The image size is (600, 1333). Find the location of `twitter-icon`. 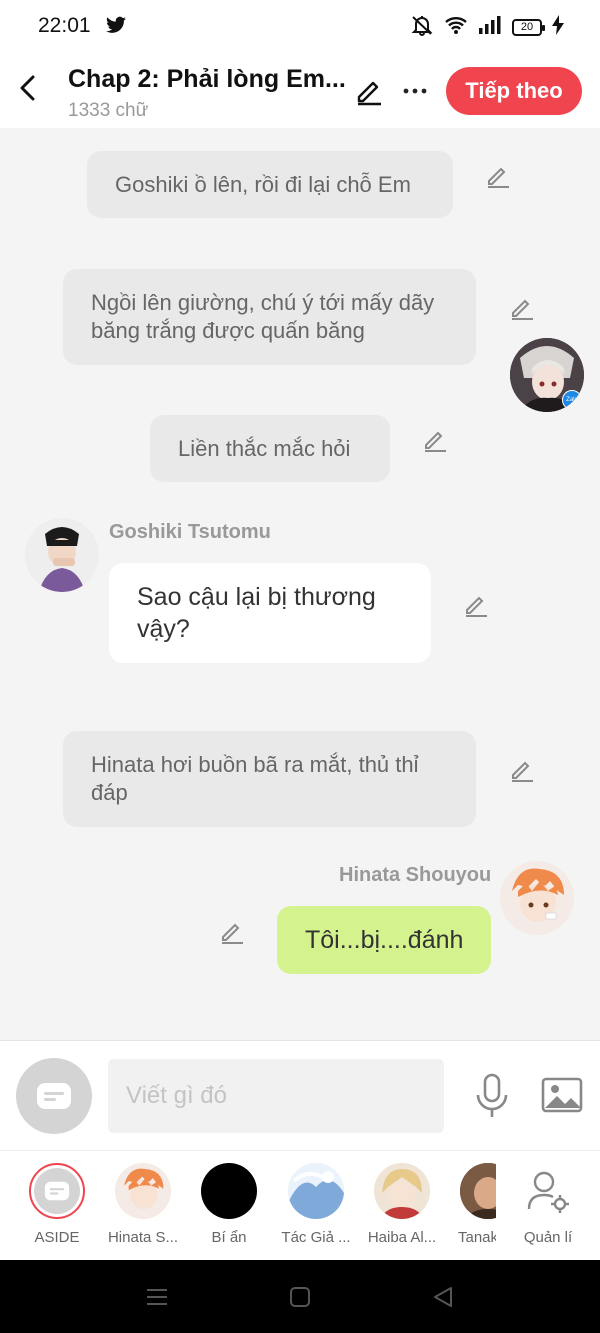

twitter-icon is located at coordinates (116, 25).